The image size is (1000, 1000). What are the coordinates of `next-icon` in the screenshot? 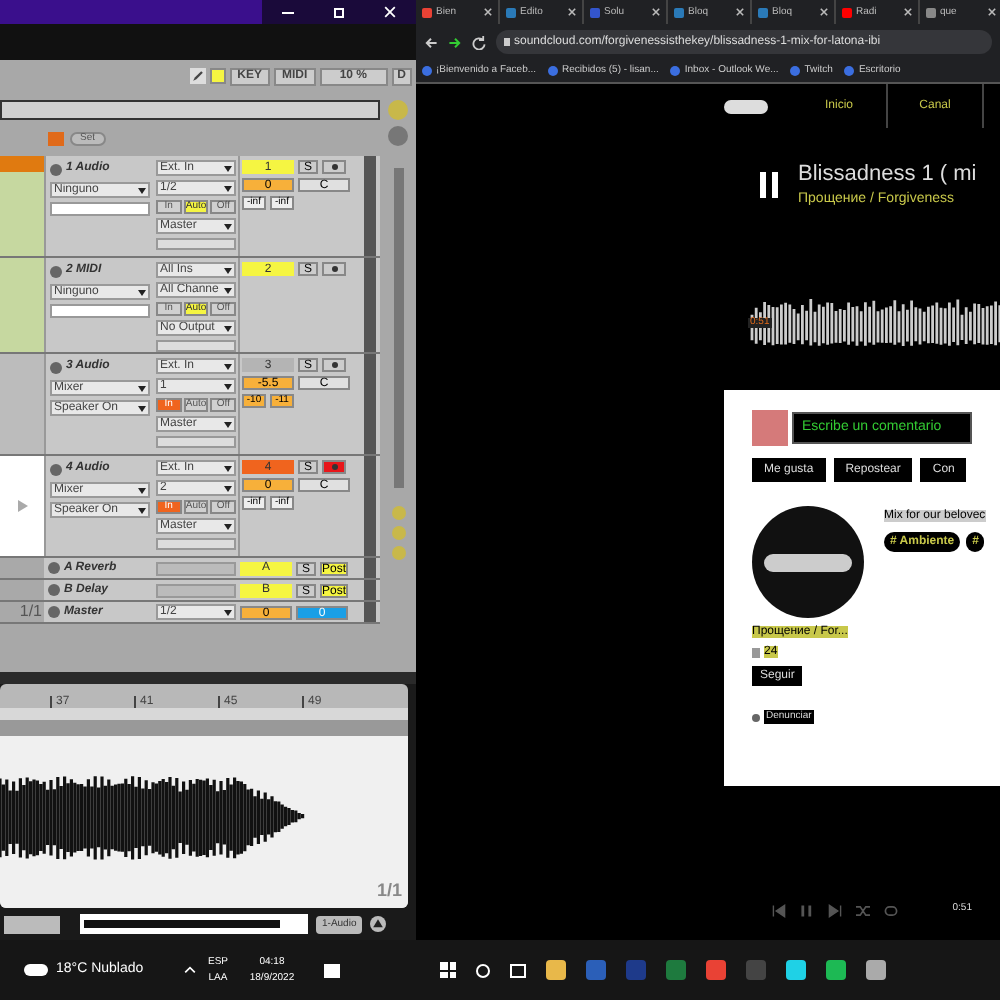 It's located at (835, 910).